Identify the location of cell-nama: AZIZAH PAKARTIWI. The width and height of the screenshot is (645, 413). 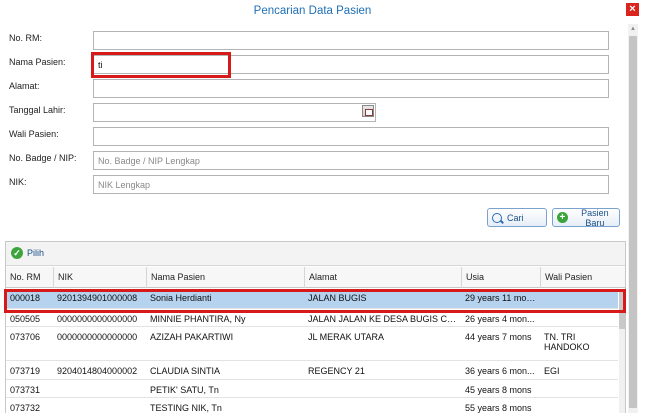
(192, 337).